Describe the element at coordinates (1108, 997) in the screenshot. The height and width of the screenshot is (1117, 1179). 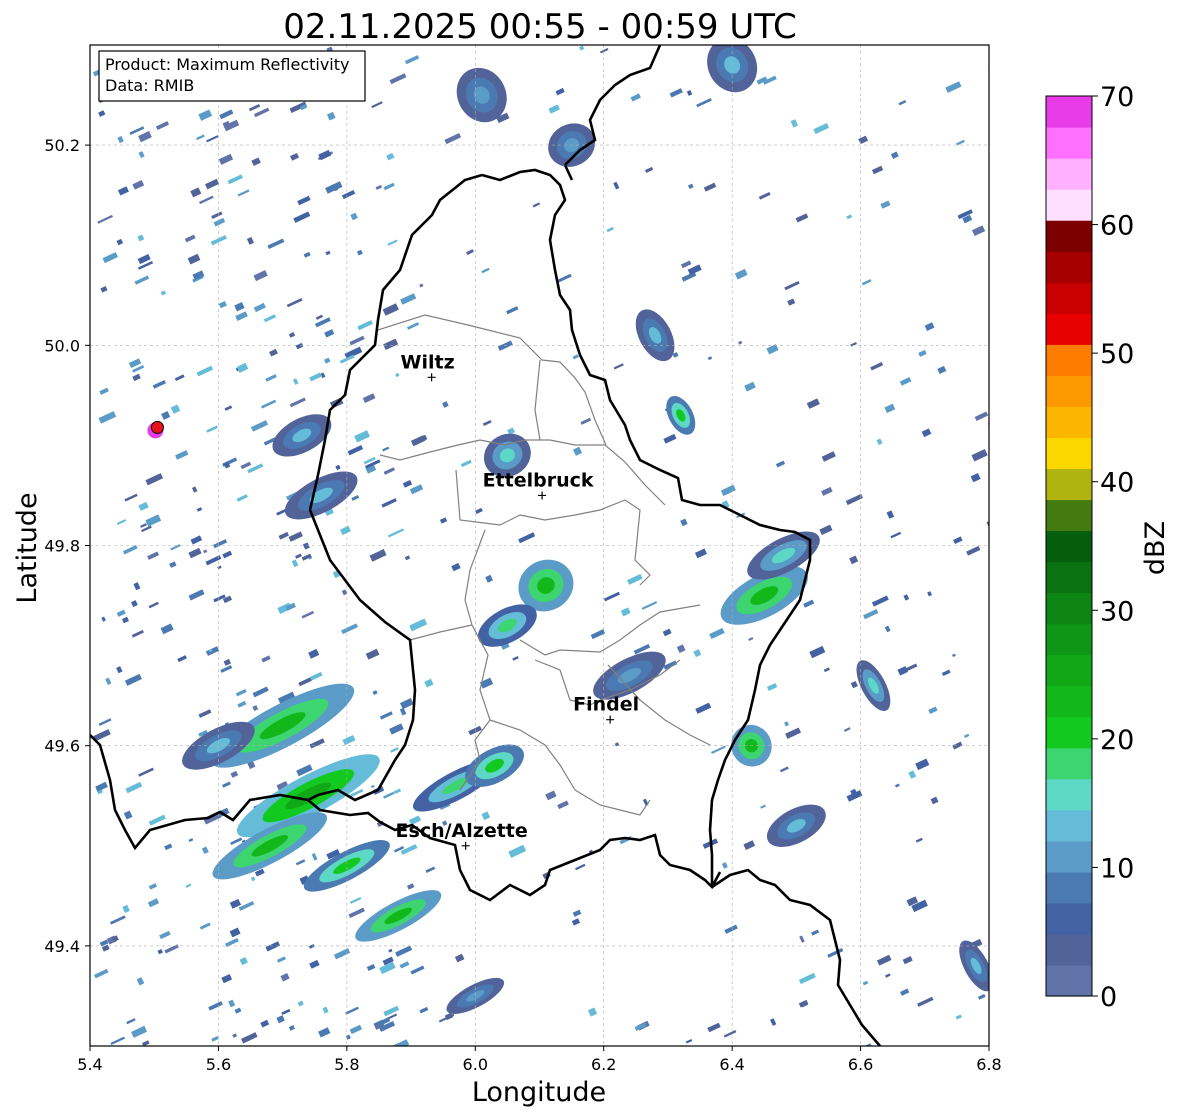
I see `colorbar-tick-label: 0` at that location.